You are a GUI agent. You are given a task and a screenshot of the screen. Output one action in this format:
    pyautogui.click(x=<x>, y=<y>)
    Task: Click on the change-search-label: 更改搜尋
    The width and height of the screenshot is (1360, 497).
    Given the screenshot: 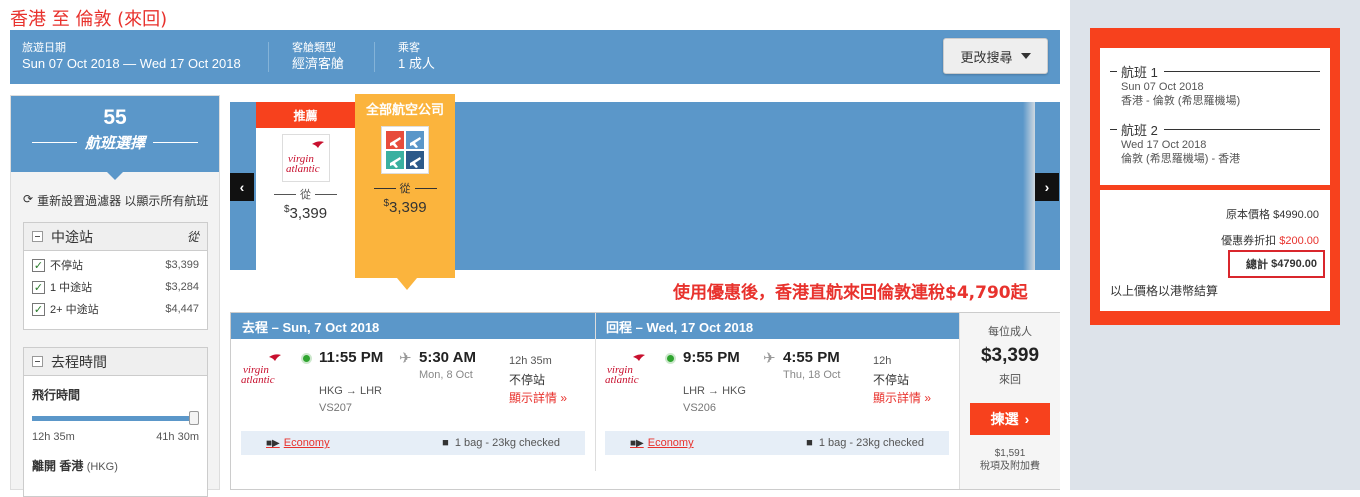 What is the action you would take?
    pyautogui.click(x=986, y=57)
    